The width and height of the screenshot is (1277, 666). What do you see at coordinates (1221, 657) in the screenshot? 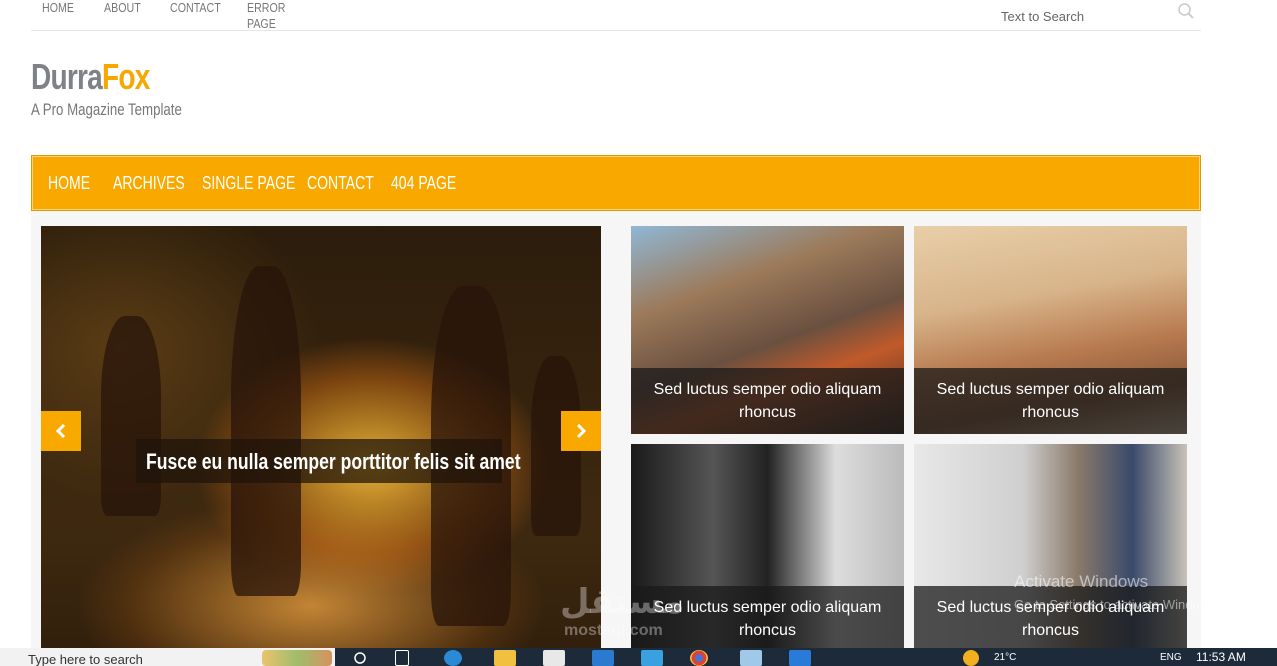
I see `taskbar-clock: 11:53 AM` at bounding box center [1221, 657].